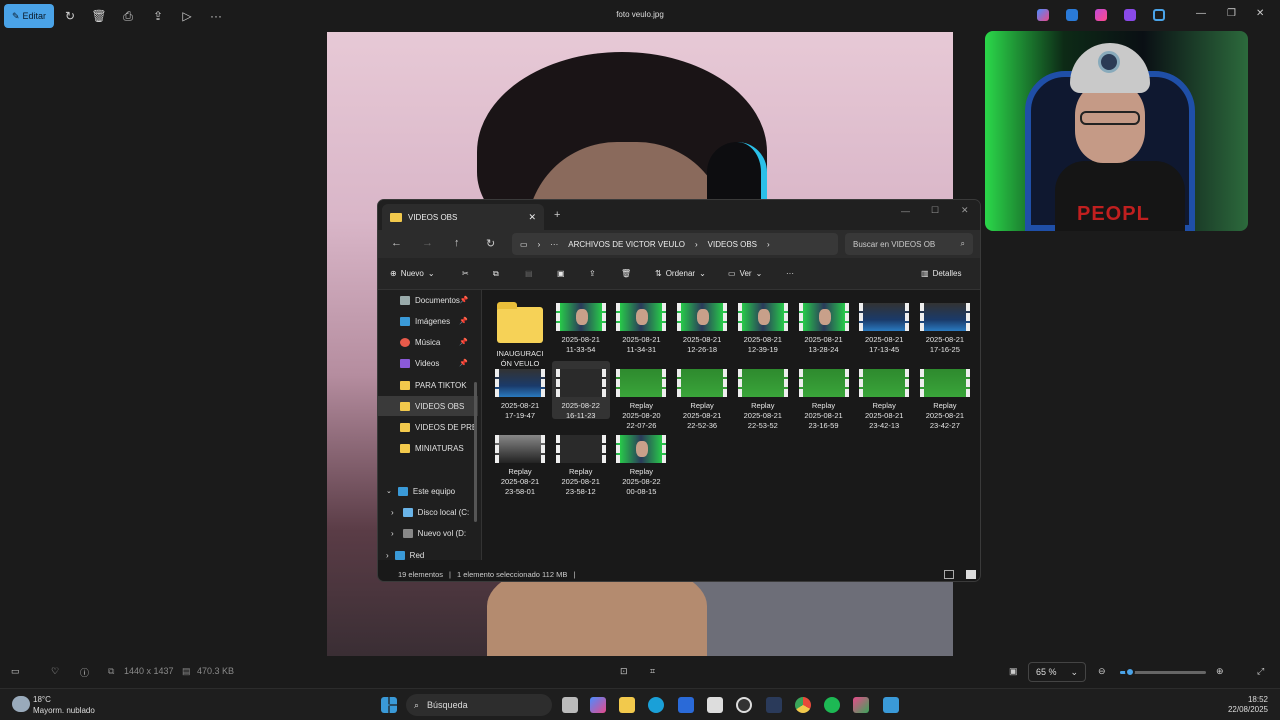  I want to click on edge-icon, so click(656, 705).